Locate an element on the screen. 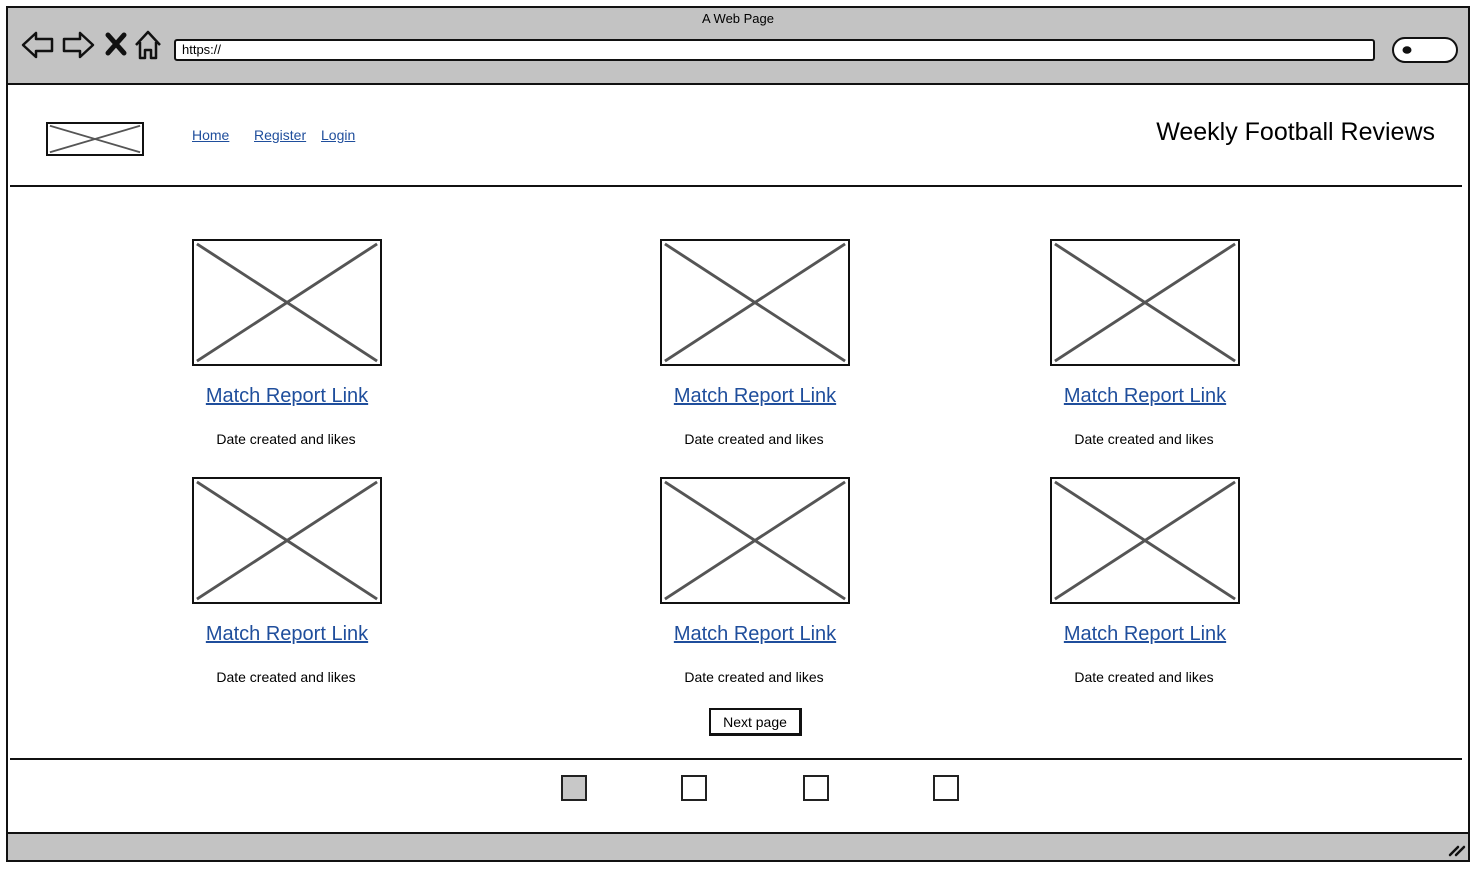 This screenshot has width=1482, height=869. forward-icon is located at coordinates (78, 45).